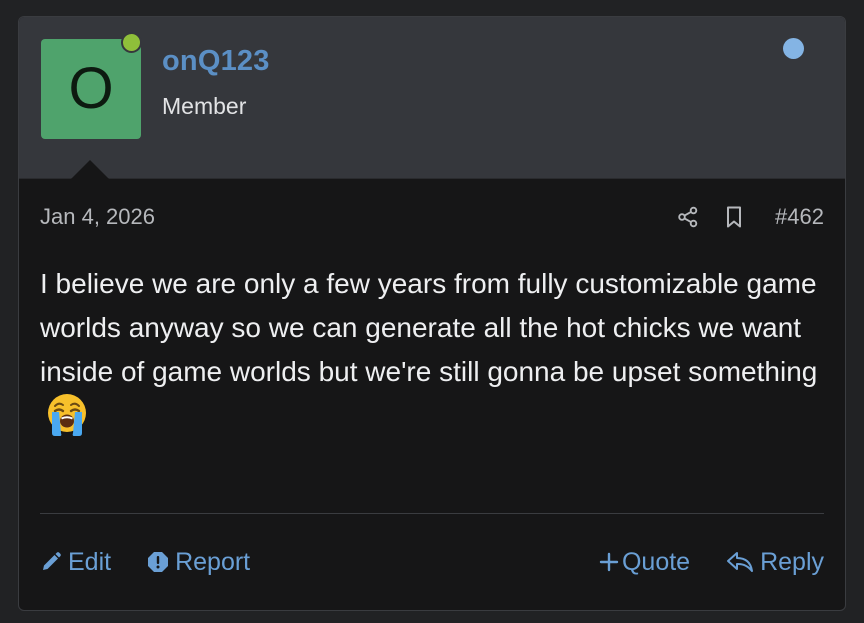 The height and width of the screenshot is (623, 864). What do you see at coordinates (213, 561) in the screenshot?
I see `report-label: Report` at bounding box center [213, 561].